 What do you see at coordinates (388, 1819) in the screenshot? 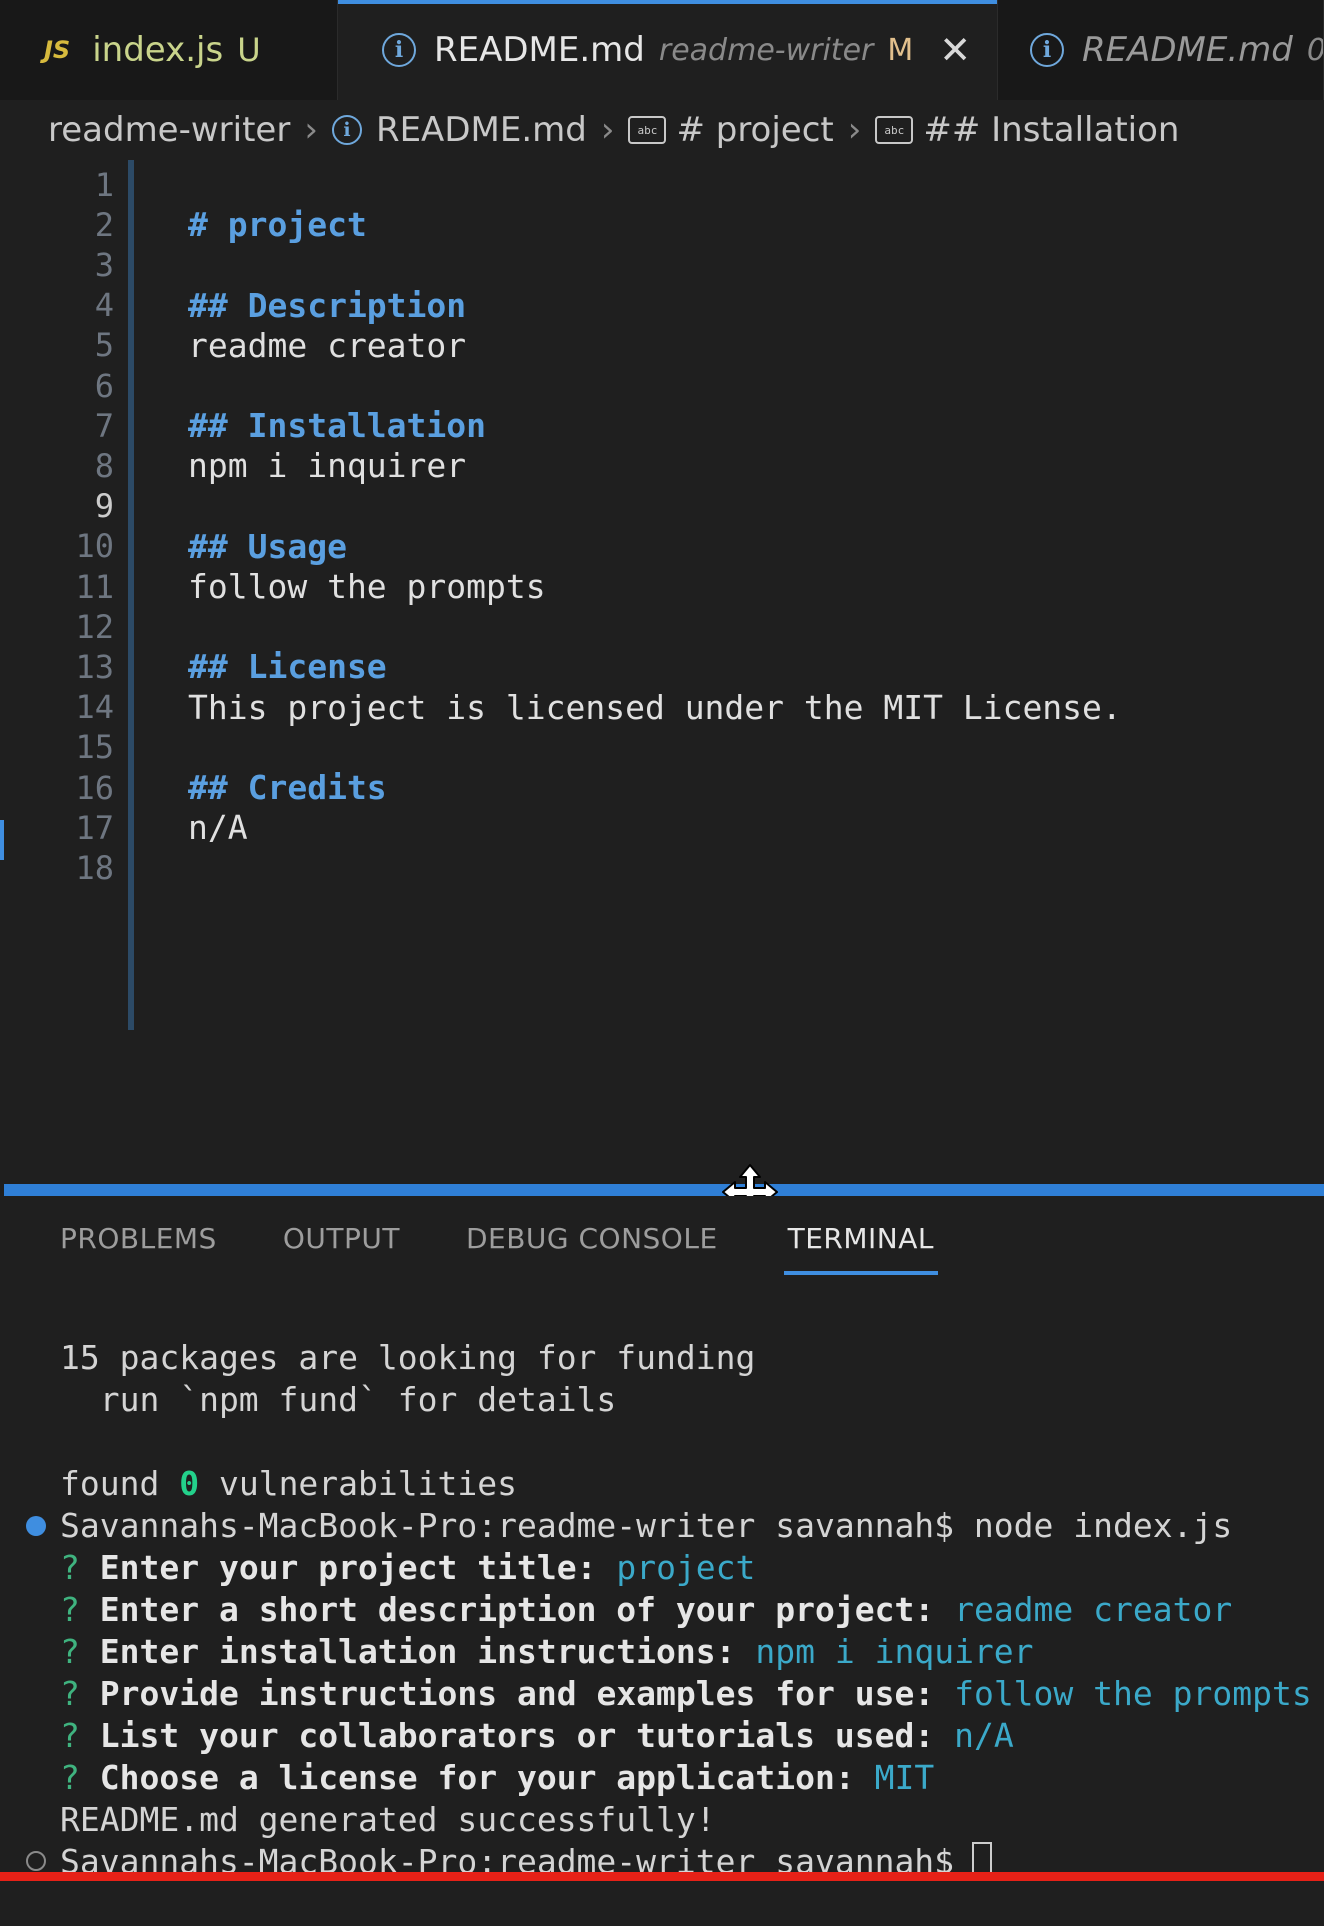
I see `terminal-line: README.md generated successfully!` at bounding box center [388, 1819].